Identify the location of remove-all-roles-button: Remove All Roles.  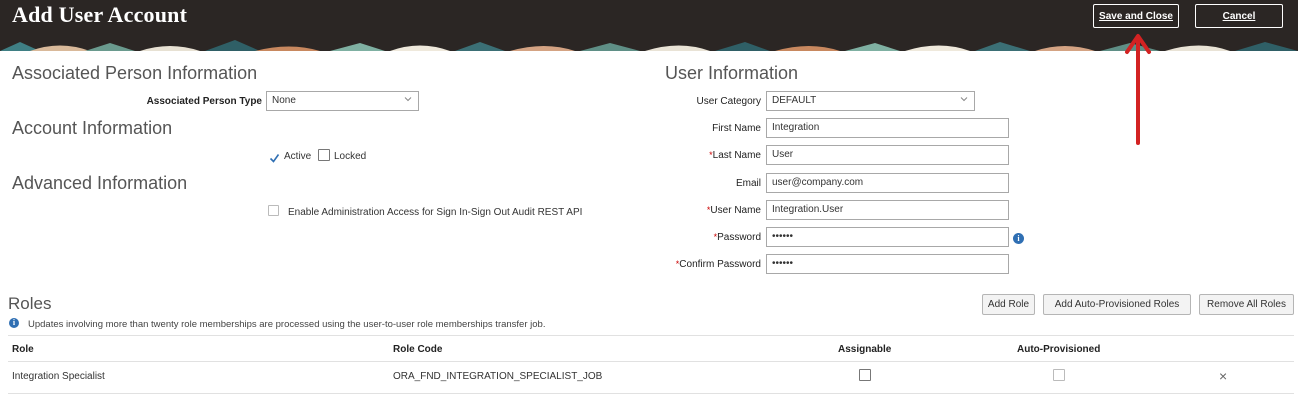
(1246, 304).